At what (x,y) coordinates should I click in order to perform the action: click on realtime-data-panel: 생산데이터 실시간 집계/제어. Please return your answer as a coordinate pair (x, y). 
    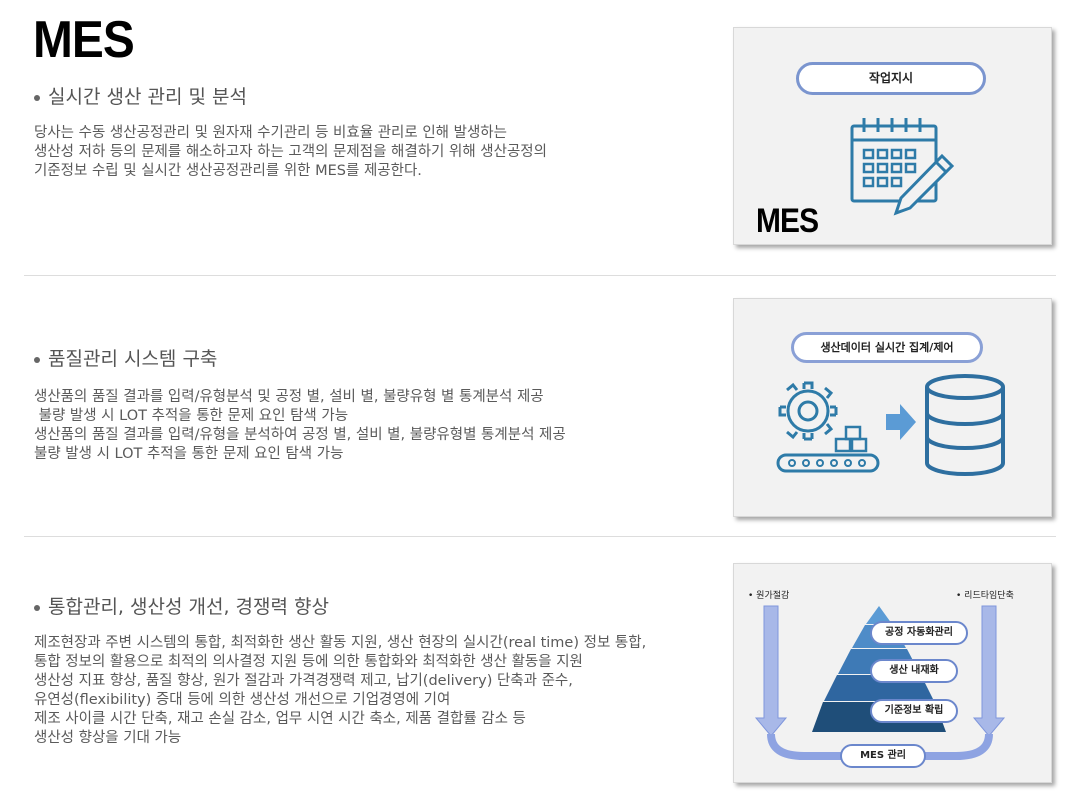
    Looking at the image, I should click on (892, 407).